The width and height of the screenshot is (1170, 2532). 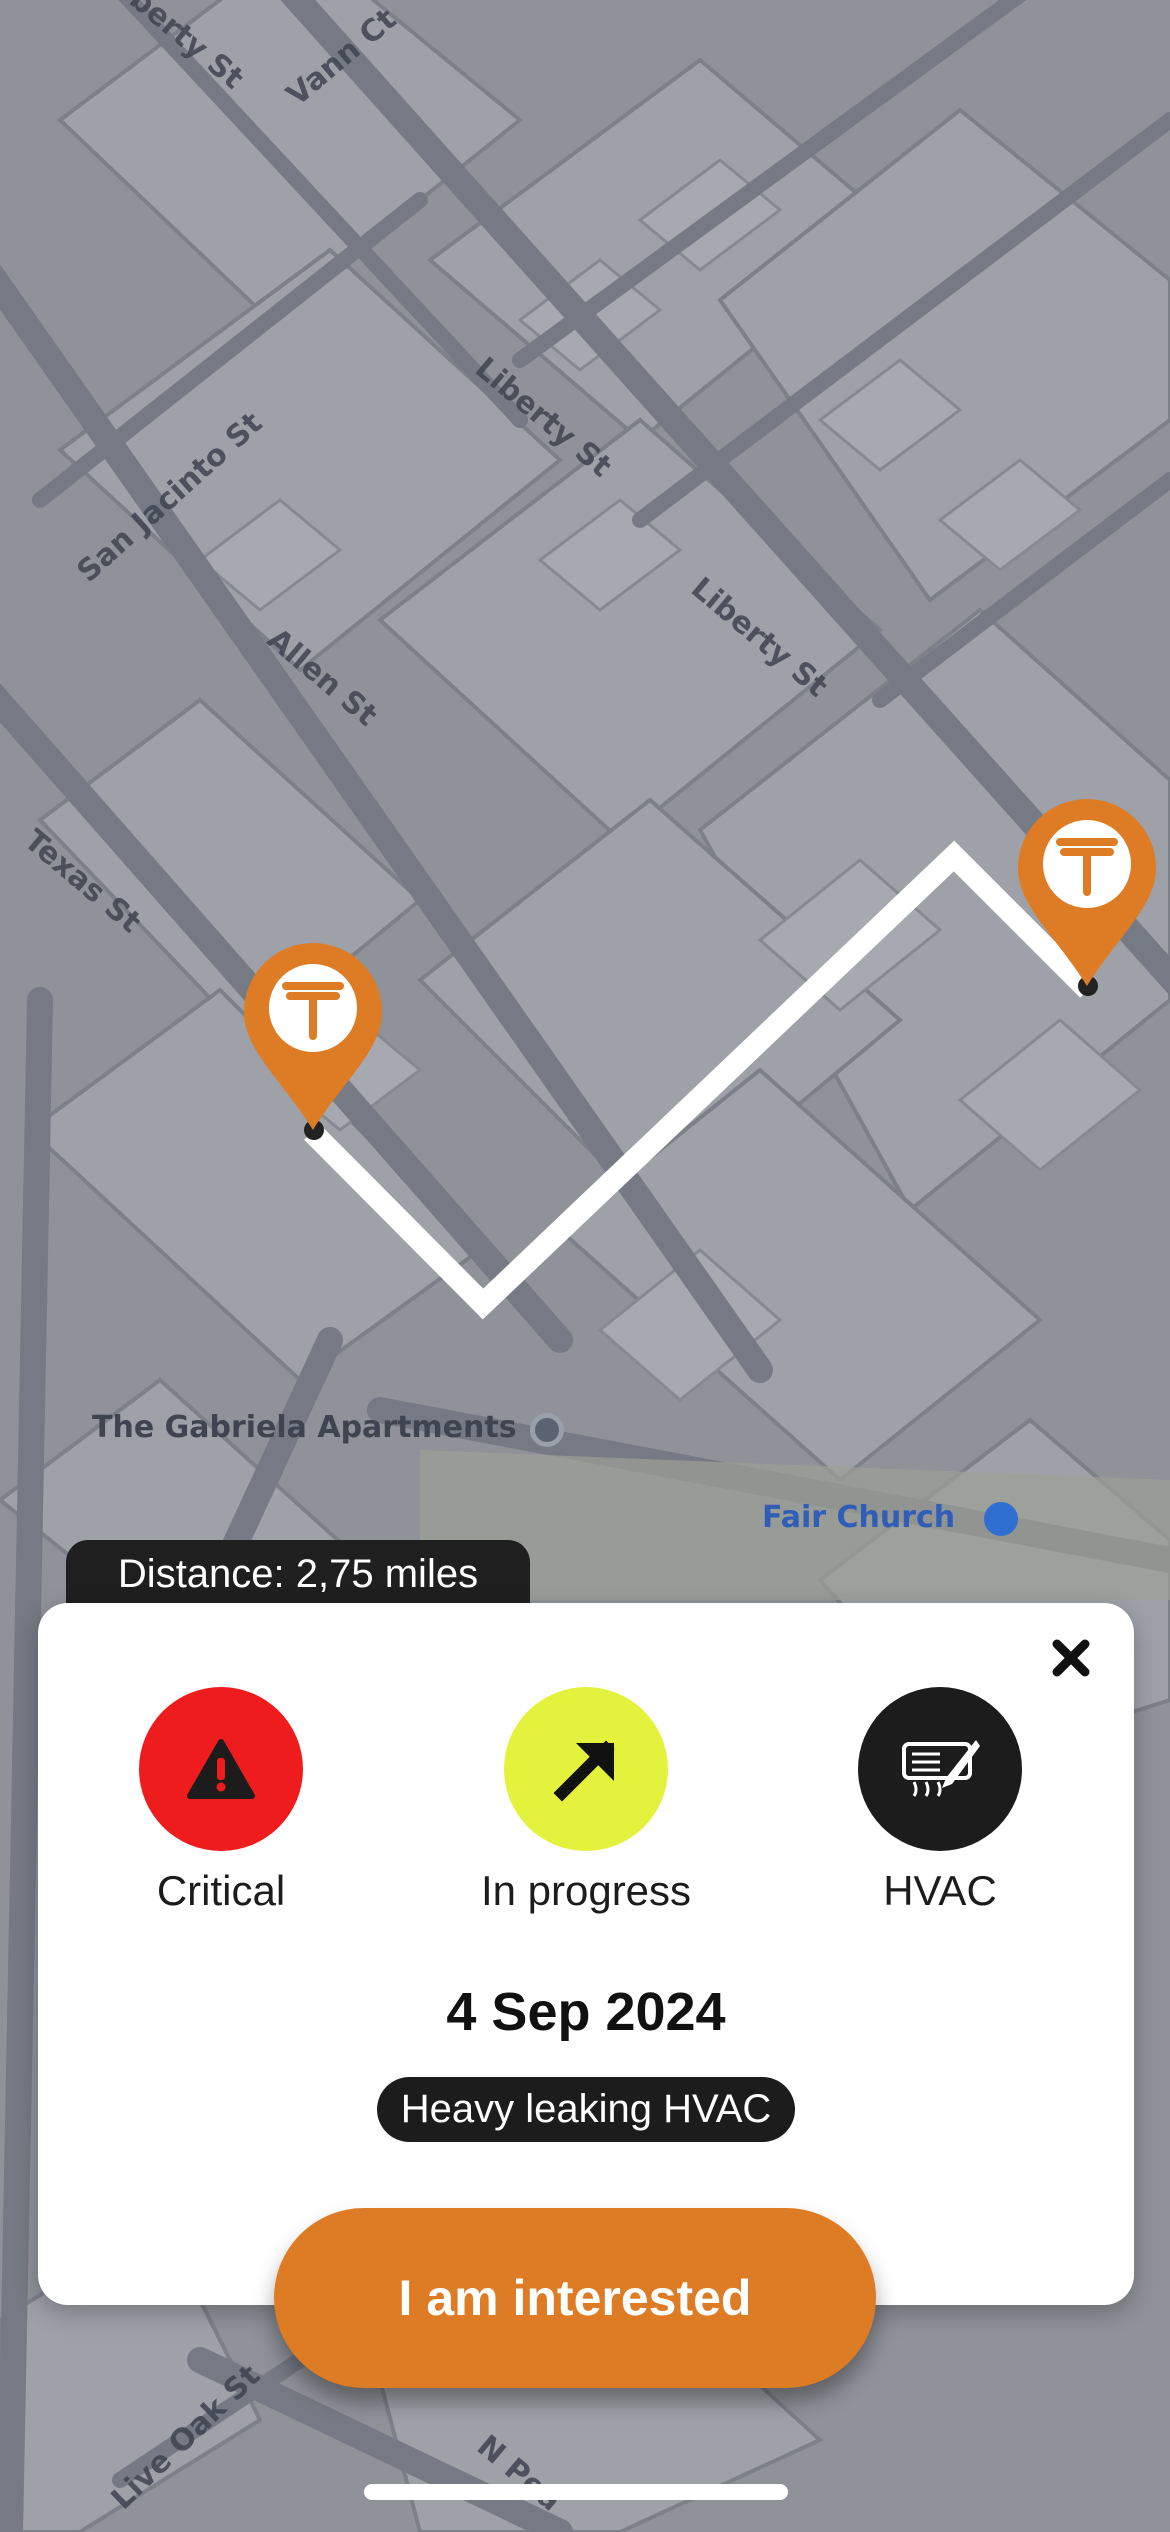 I want to click on category-label: HVAC, so click(x=940, y=1890).